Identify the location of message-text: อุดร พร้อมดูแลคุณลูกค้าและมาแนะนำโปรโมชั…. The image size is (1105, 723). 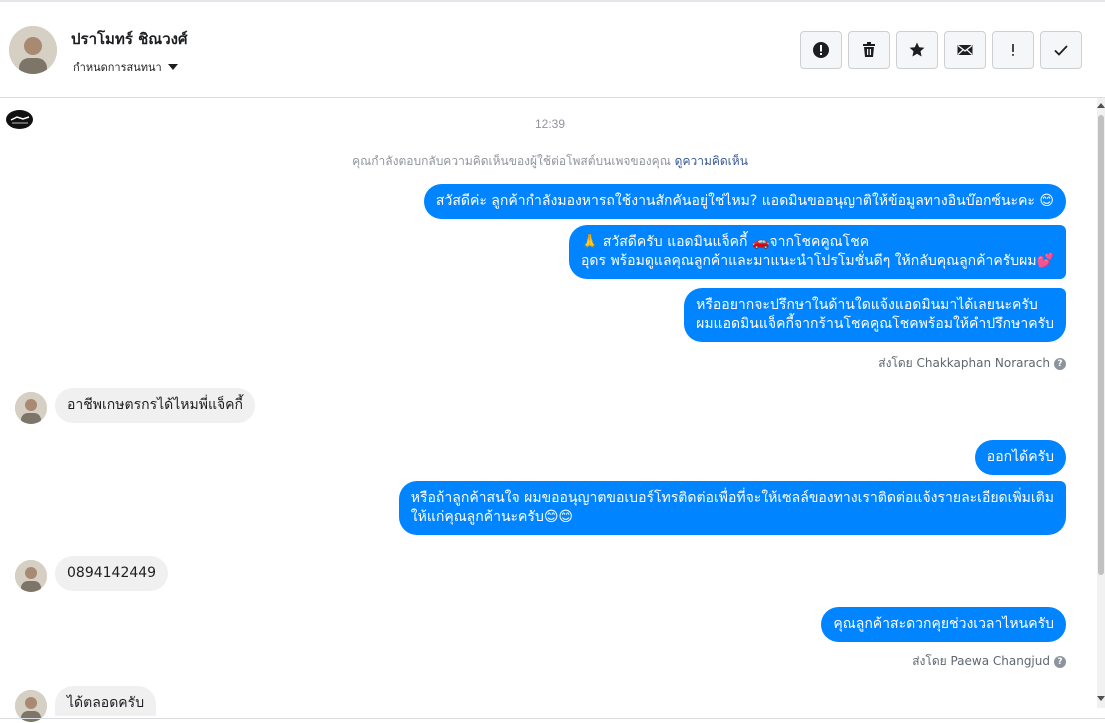
(817, 261).